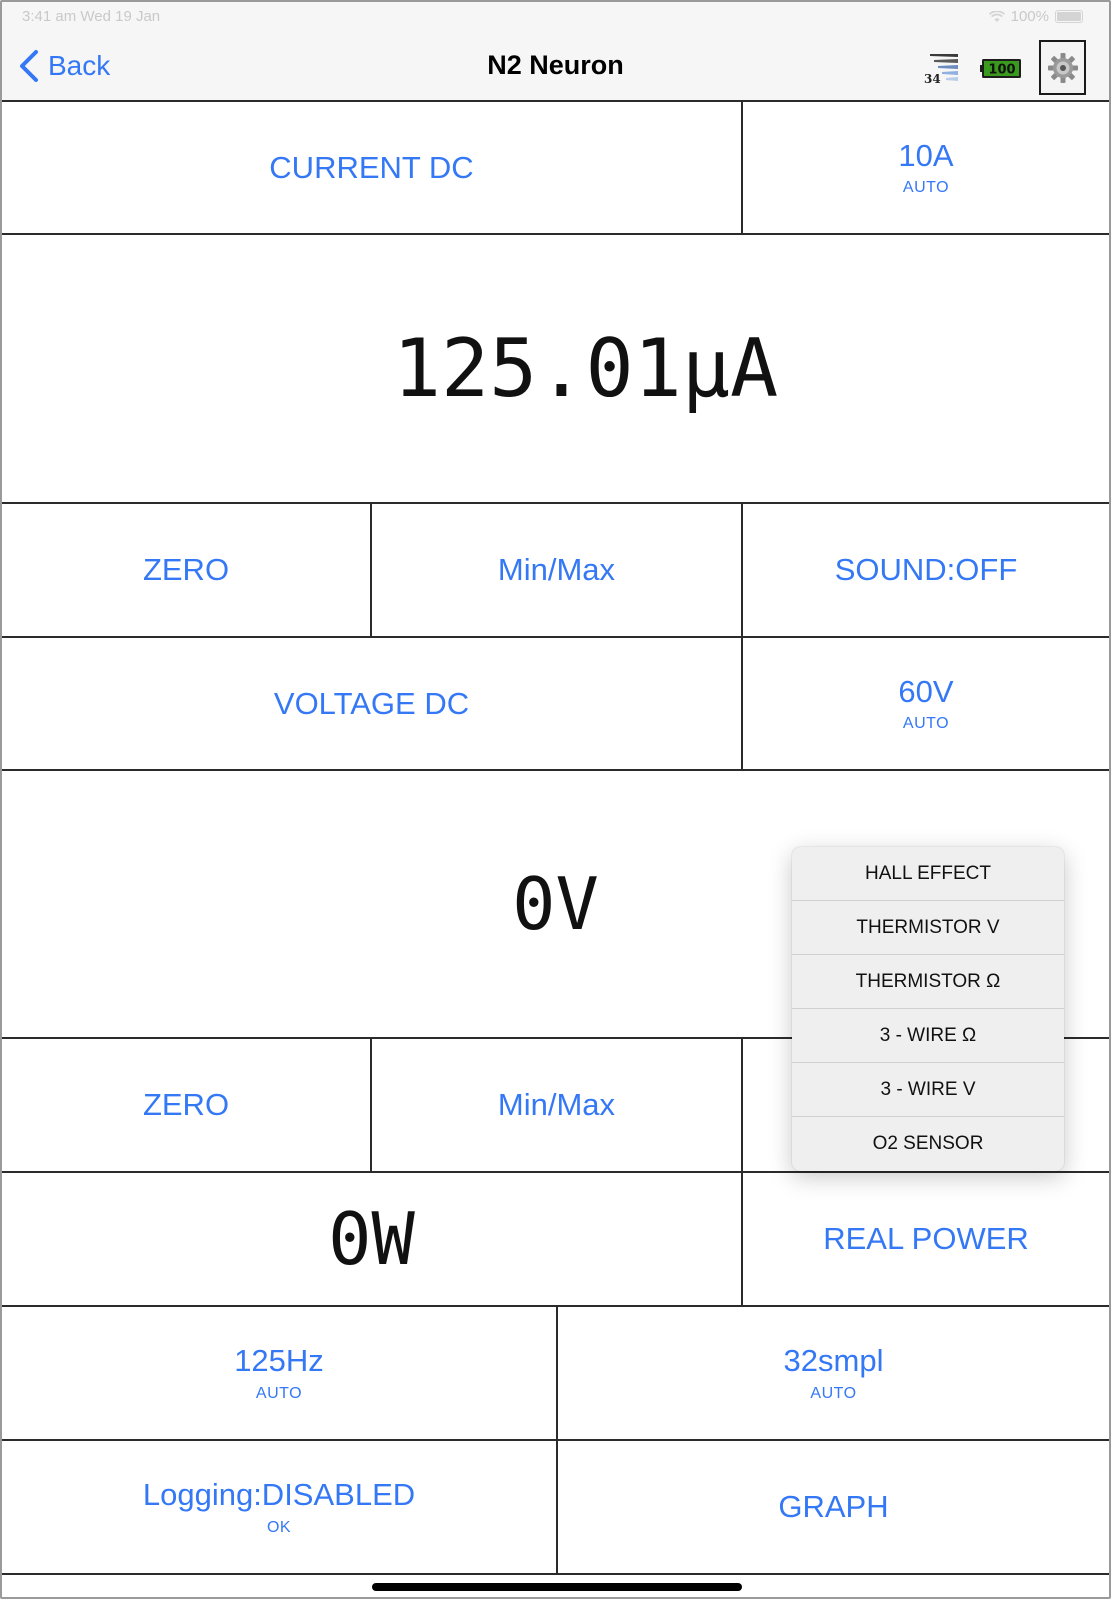 The width and height of the screenshot is (1111, 1599). Describe the element at coordinates (279, 1393) in the screenshot. I see `sample-rate-mode: AUTO` at that location.